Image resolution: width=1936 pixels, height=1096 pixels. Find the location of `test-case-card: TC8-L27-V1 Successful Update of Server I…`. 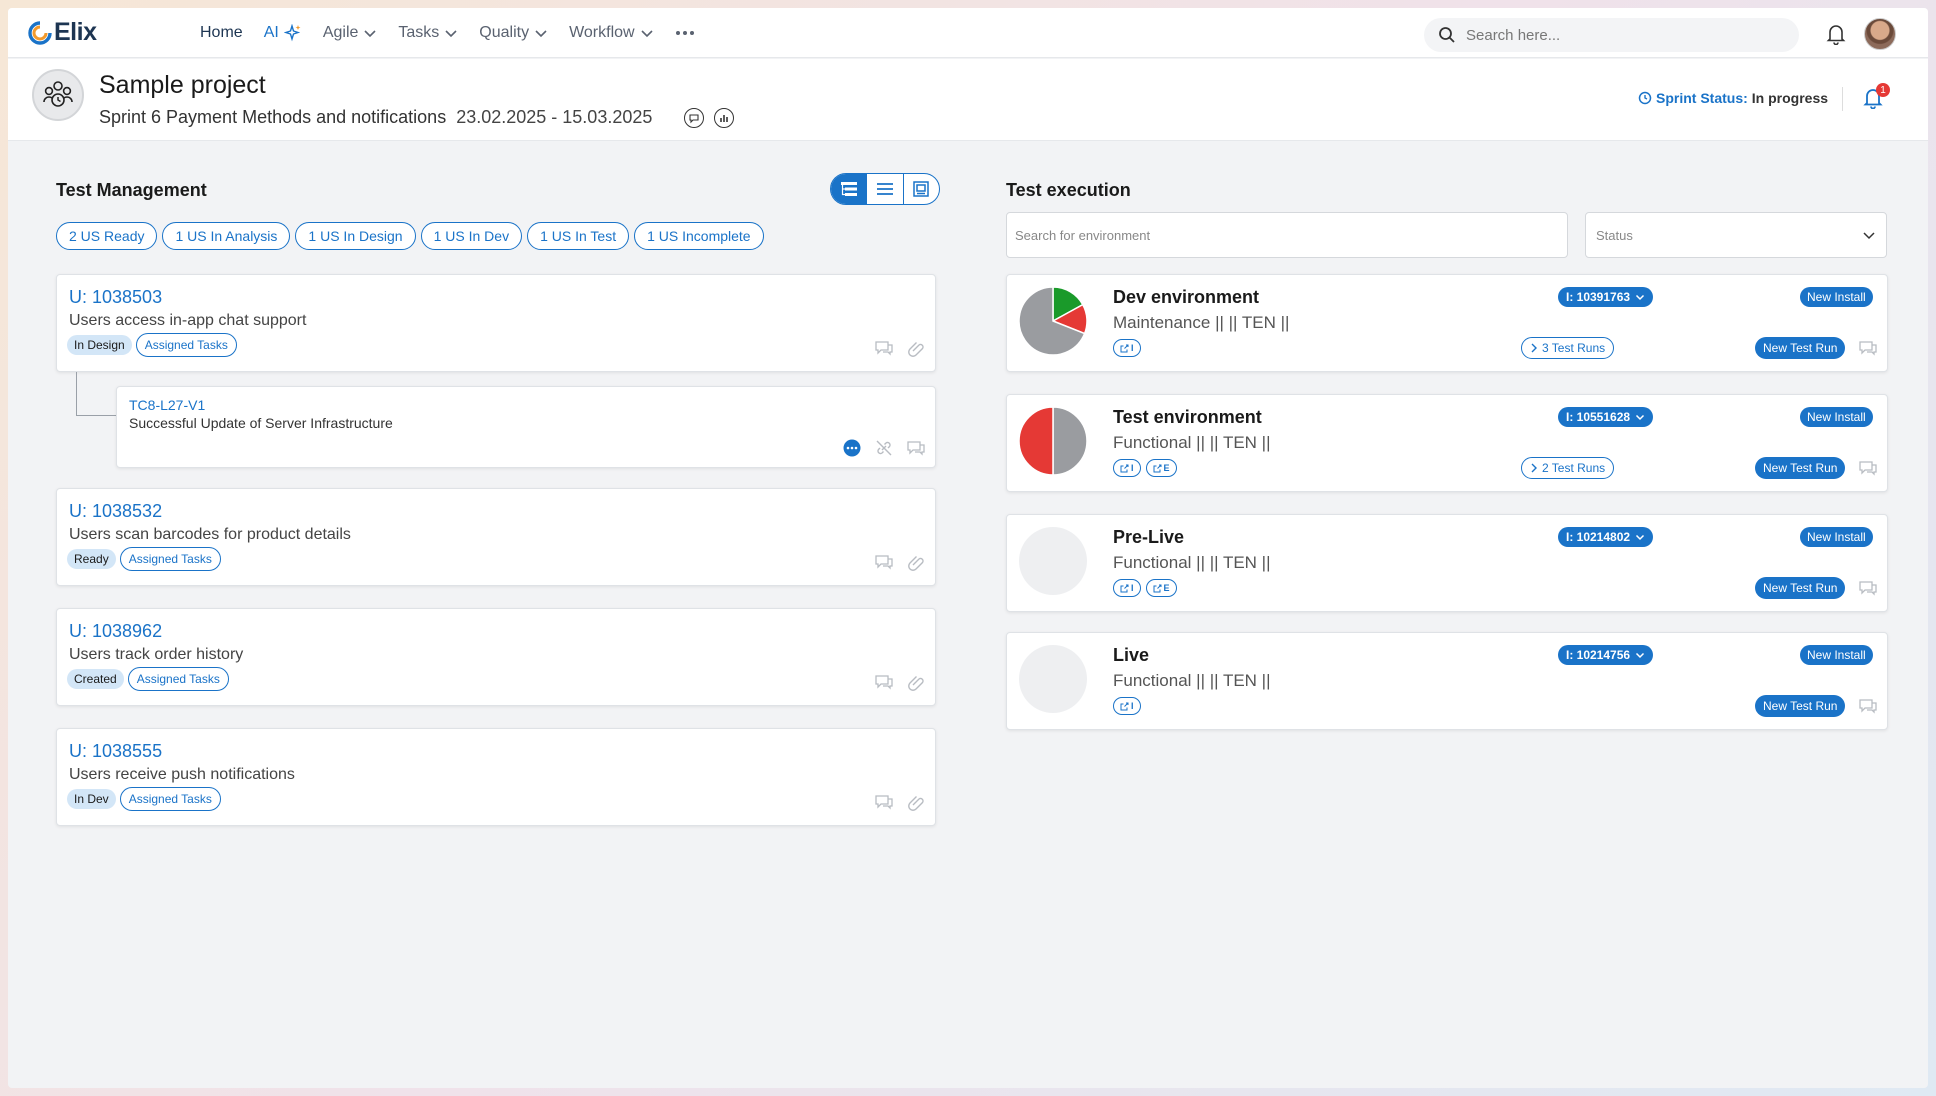

test-case-card: TC8-L27-V1 Successful Update of Server I… is located at coordinates (526, 427).